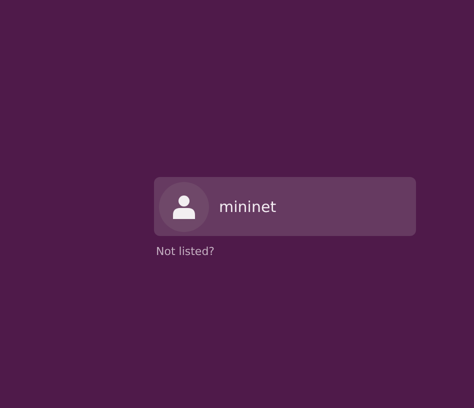 The image size is (474, 408). I want to click on avatar-icon, so click(184, 207).